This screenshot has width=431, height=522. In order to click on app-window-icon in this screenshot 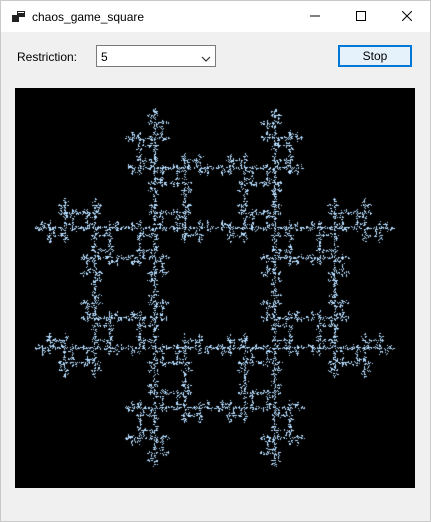, I will do `click(19, 17)`.